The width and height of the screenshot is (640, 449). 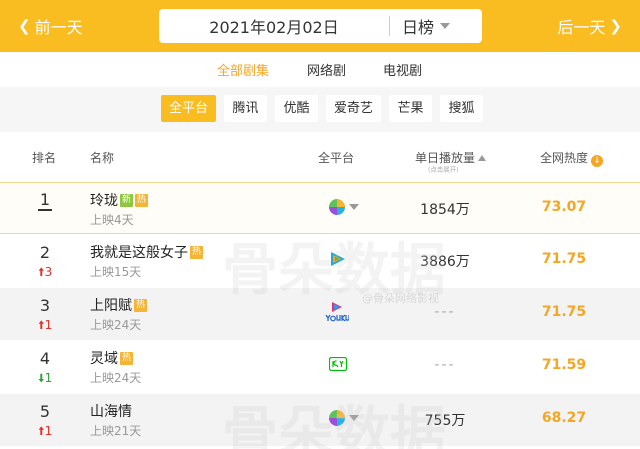 What do you see at coordinates (119, 200) in the screenshot?
I see `series-title: 玲珑 新 热` at bounding box center [119, 200].